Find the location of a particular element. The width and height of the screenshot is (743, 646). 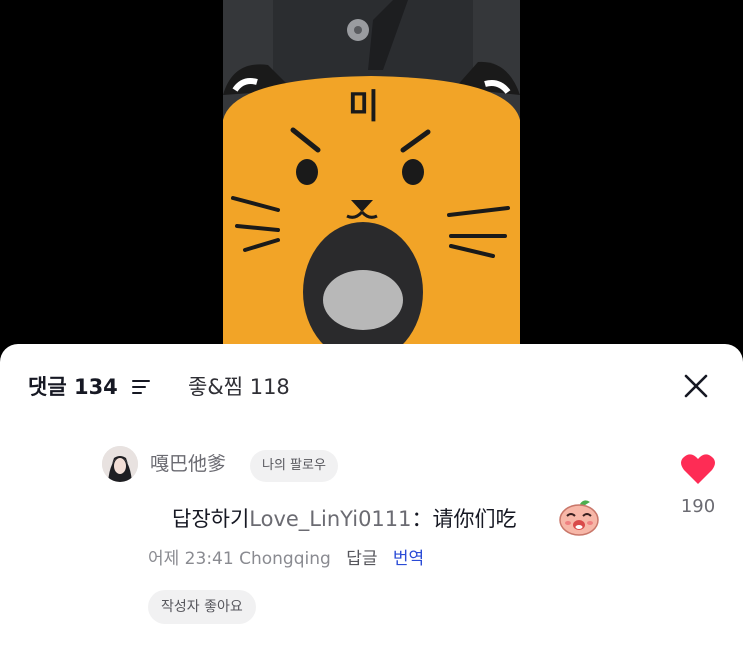

comment-text: 답장하기Love_LinYi0111：请你们吃 is located at coordinates (344, 519).